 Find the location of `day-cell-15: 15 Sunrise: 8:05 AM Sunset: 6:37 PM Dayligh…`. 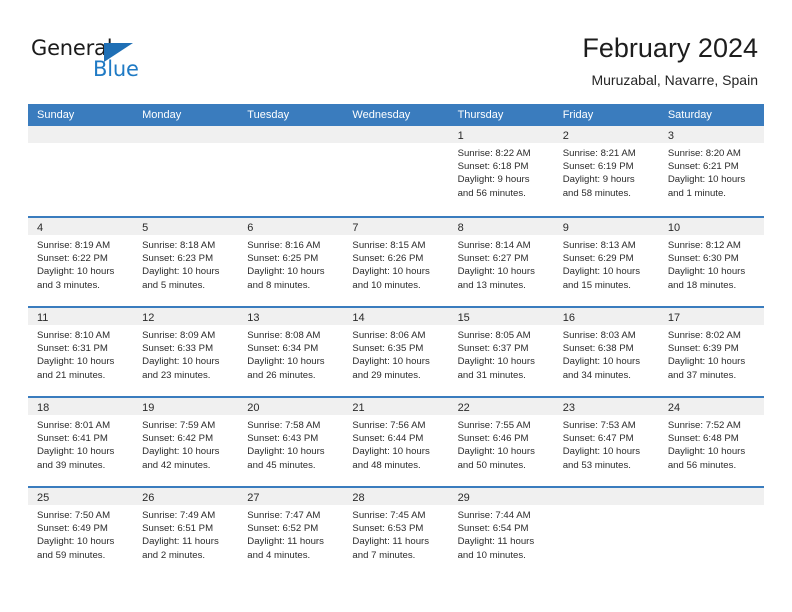

day-cell-15: 15 Sunrise: 8:05 AM Sunset: 6:37 PM Dayligh… is located at coordinates (501, 352).